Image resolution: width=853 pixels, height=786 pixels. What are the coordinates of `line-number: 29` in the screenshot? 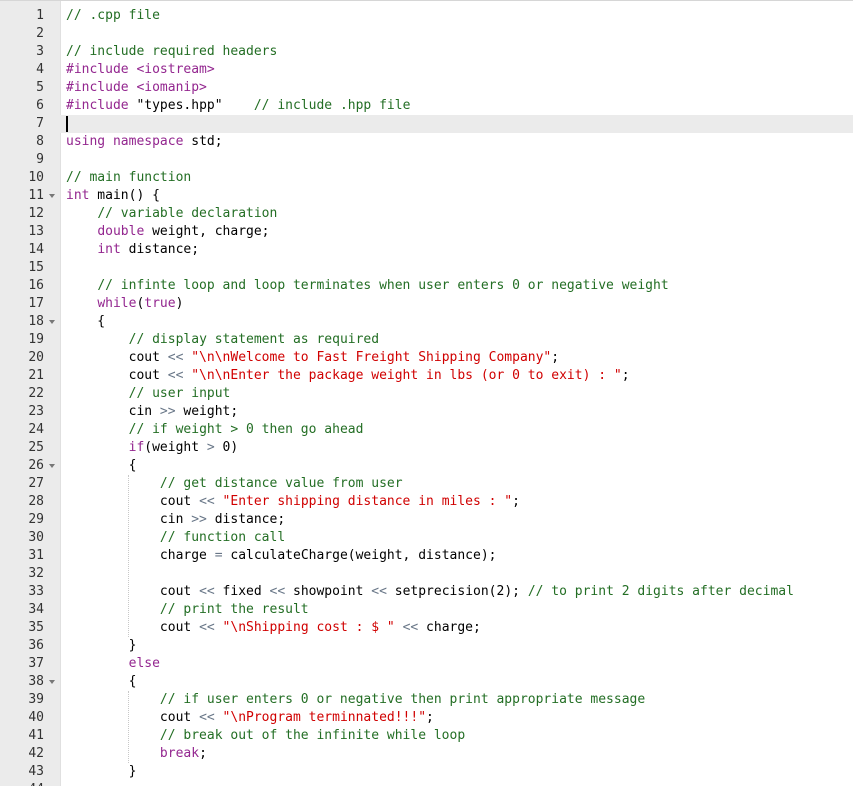 It's located at (36, 519).